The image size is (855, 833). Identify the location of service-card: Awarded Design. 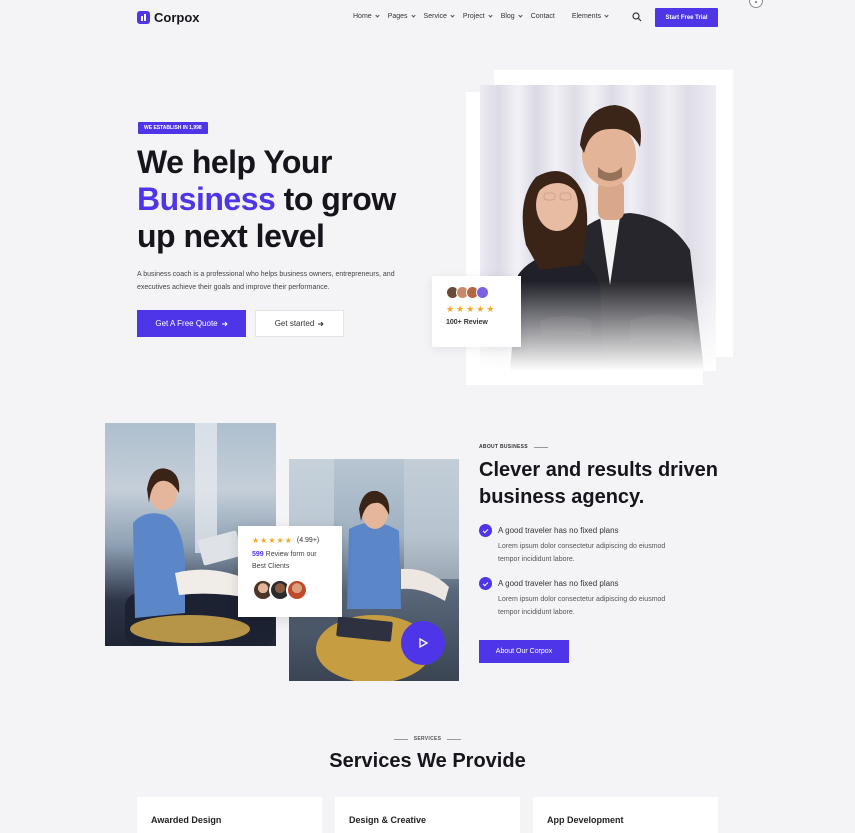
(229, 815).